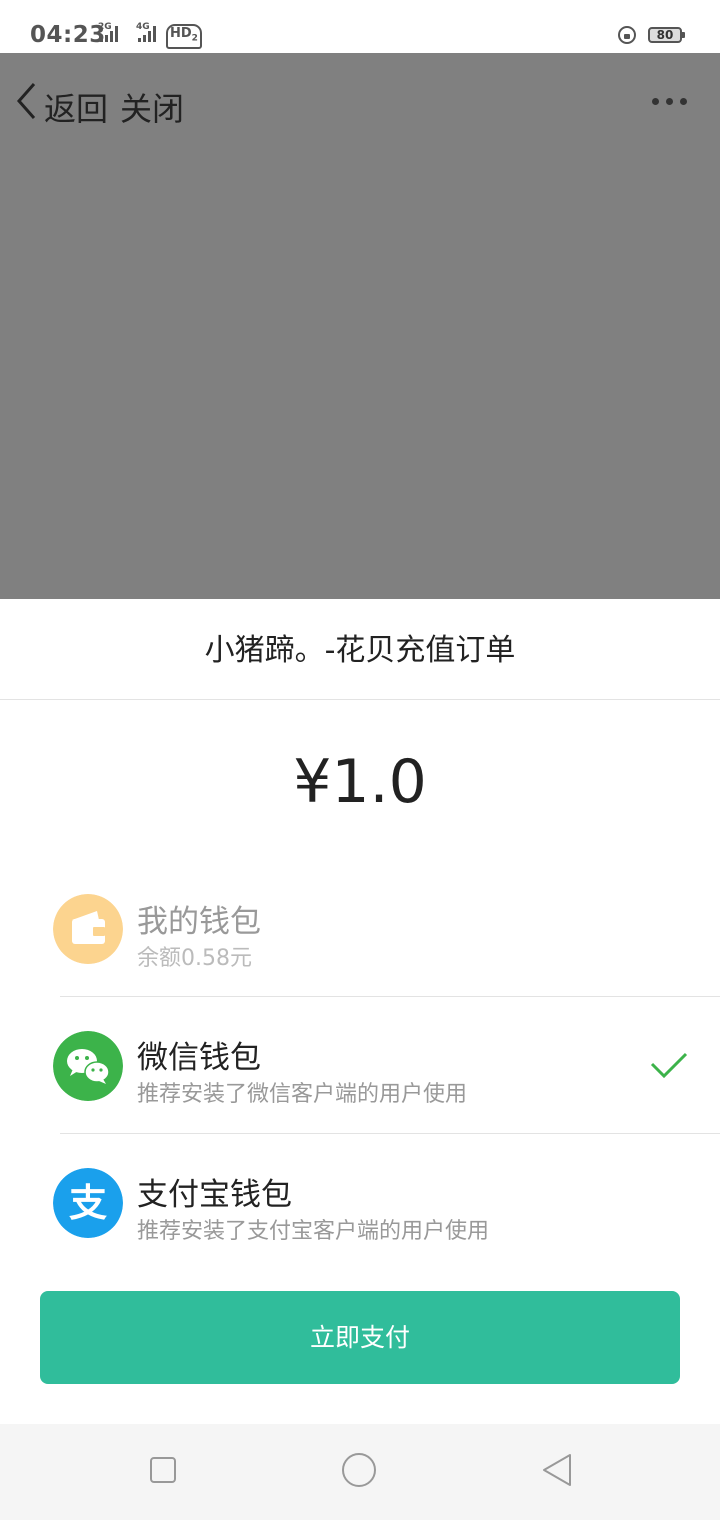 This screenshot has height=1520, width=720. I want to click on option-name: 支付宝钱包, so click(214, 1195).